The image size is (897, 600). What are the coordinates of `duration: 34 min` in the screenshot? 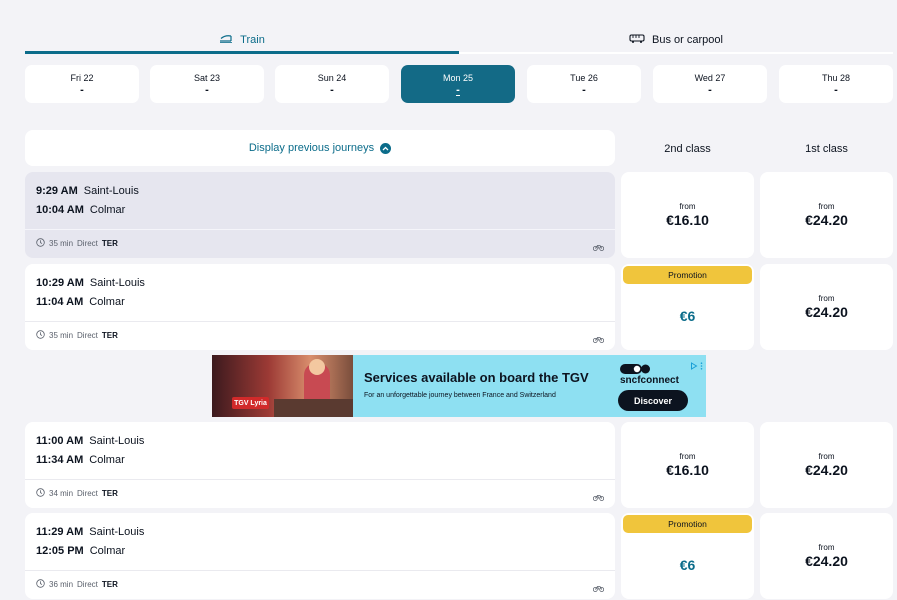 It's located at (61, 493).